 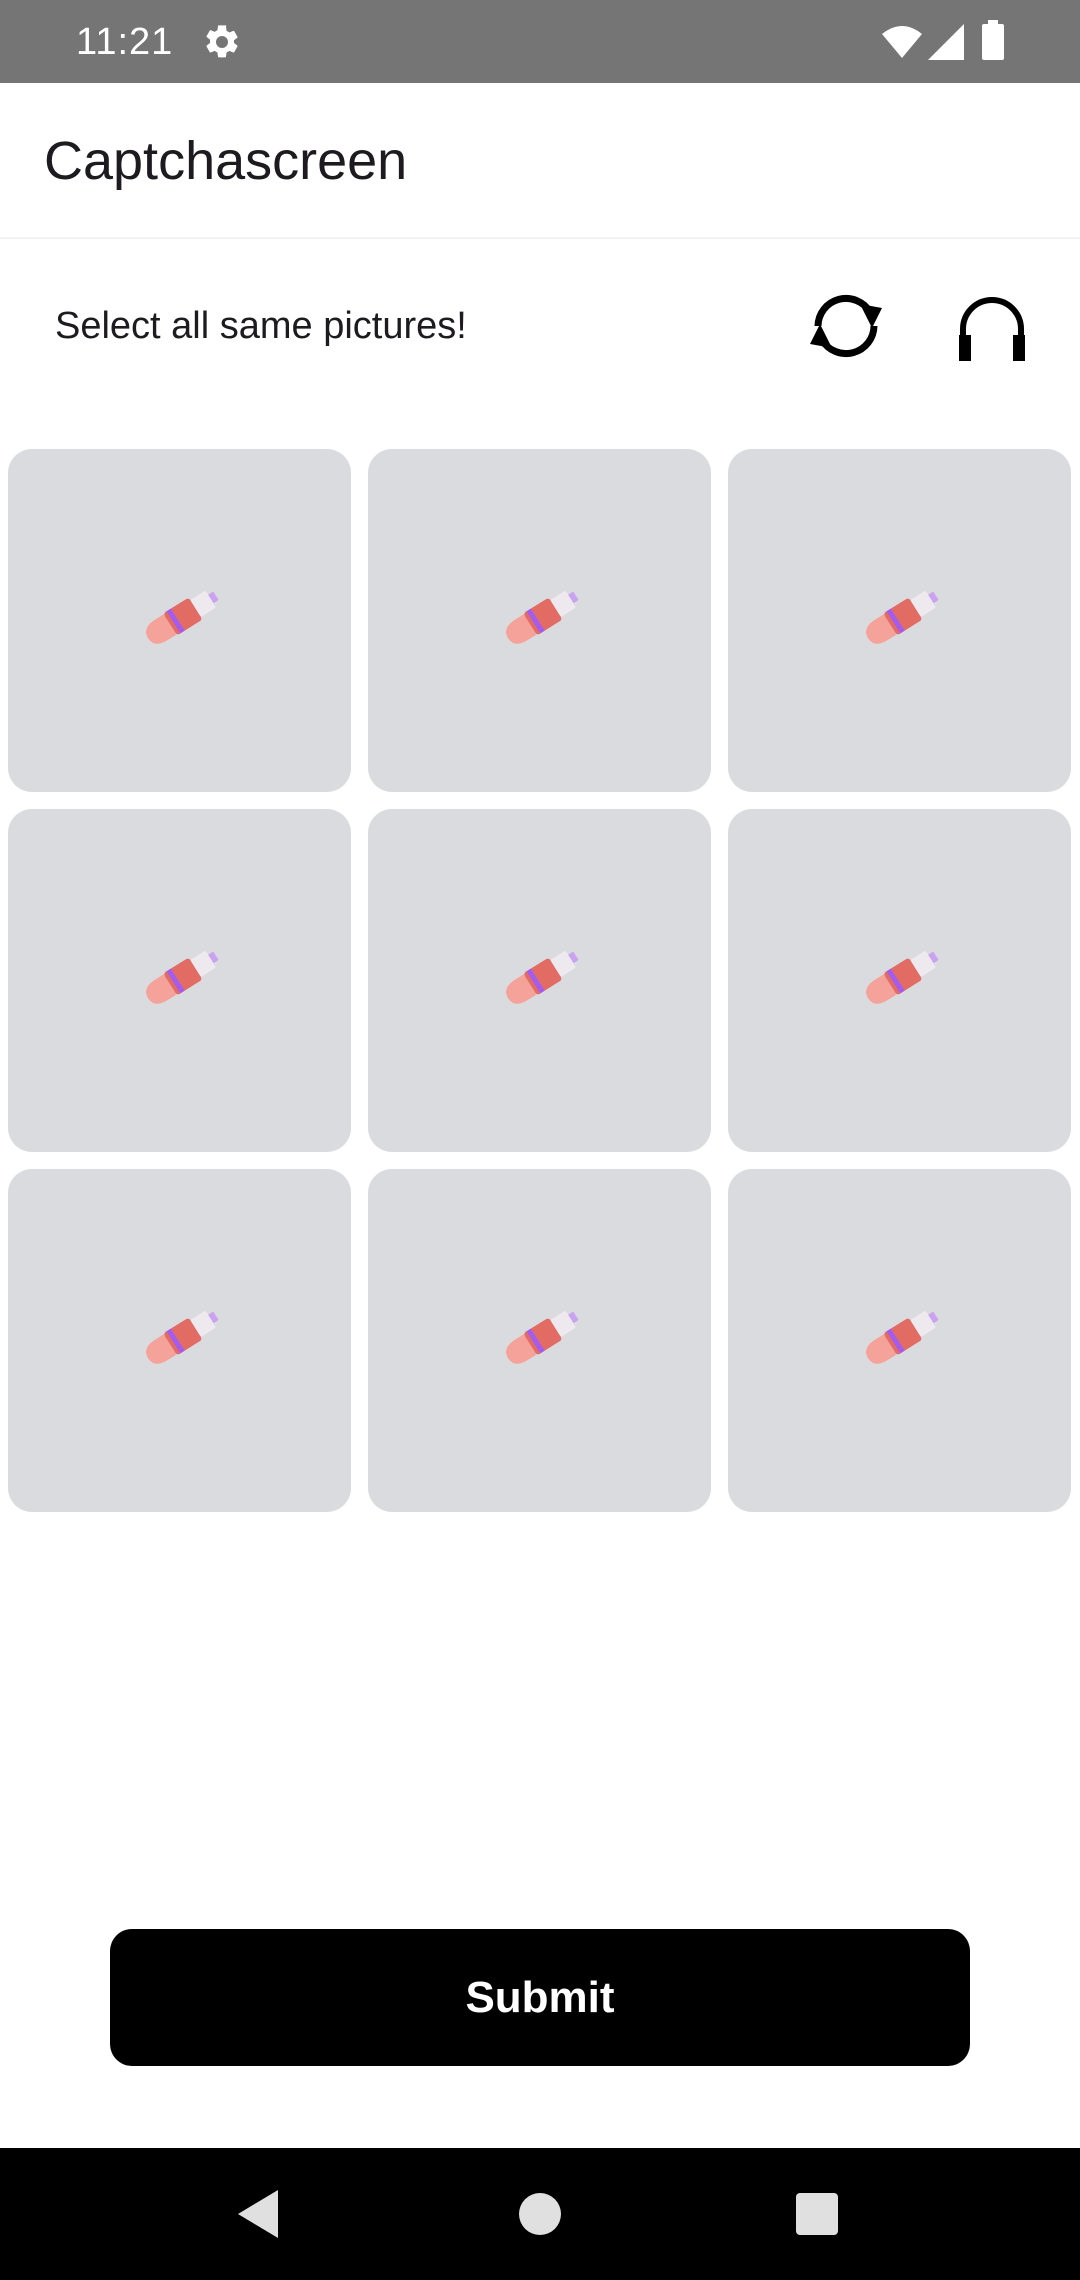 What do you see at coordinates (226, 161) in the screenshot?
I see `page-title: Captchascreen` at bounding box center [226, 161].